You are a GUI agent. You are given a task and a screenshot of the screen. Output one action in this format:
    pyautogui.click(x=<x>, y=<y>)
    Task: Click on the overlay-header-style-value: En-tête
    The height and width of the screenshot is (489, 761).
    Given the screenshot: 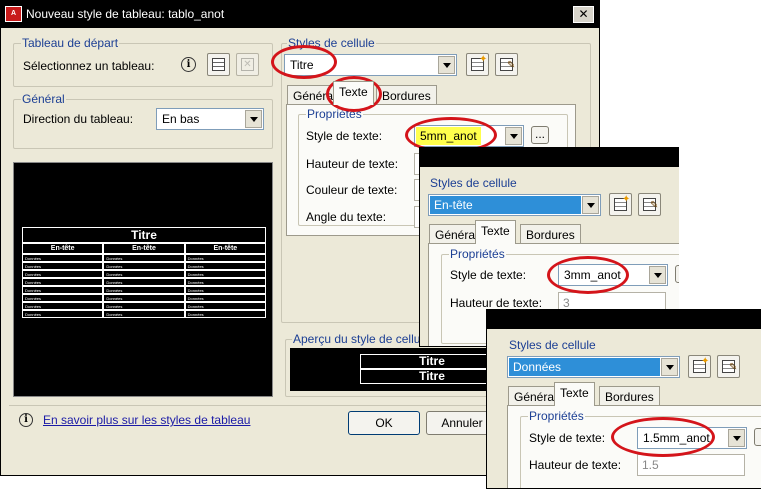 What is the action you would take?
    pyautogui.click(x=453, y=205)
    